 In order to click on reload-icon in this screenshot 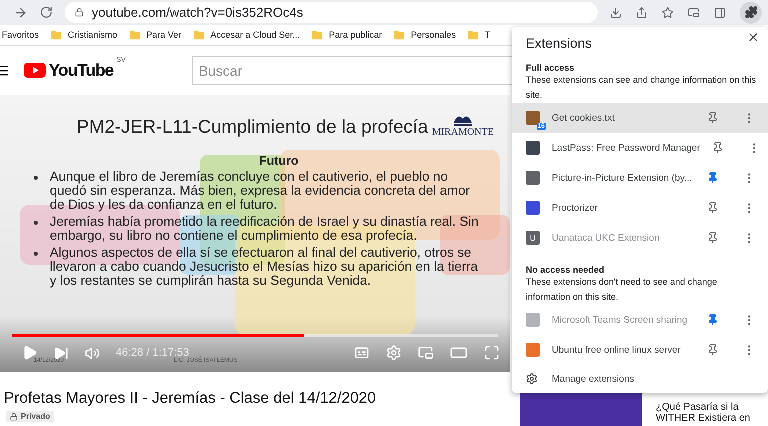, I will do `click(46, 12)`.